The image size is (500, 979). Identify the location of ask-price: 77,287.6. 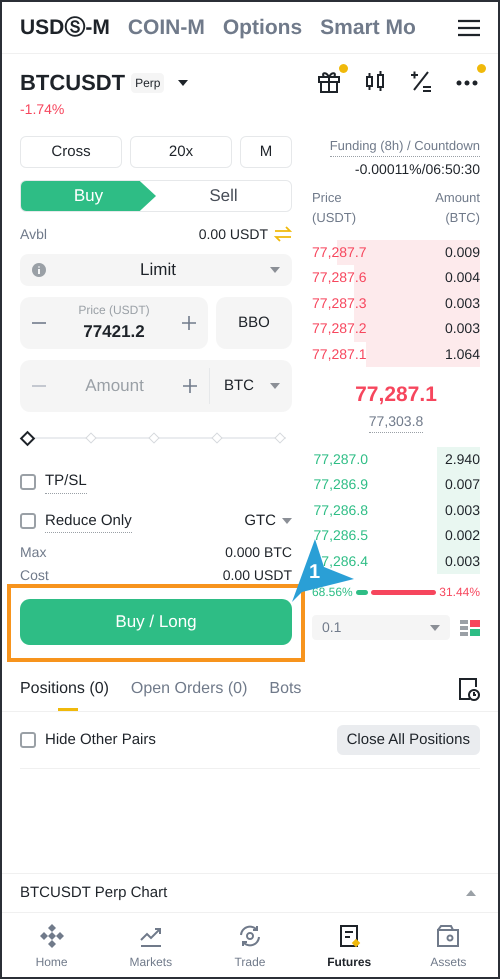
(339, 277).